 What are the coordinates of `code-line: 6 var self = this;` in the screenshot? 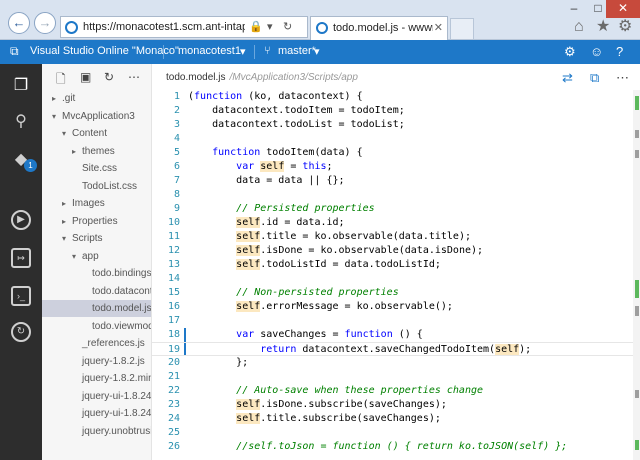 It's located at (392, 167).